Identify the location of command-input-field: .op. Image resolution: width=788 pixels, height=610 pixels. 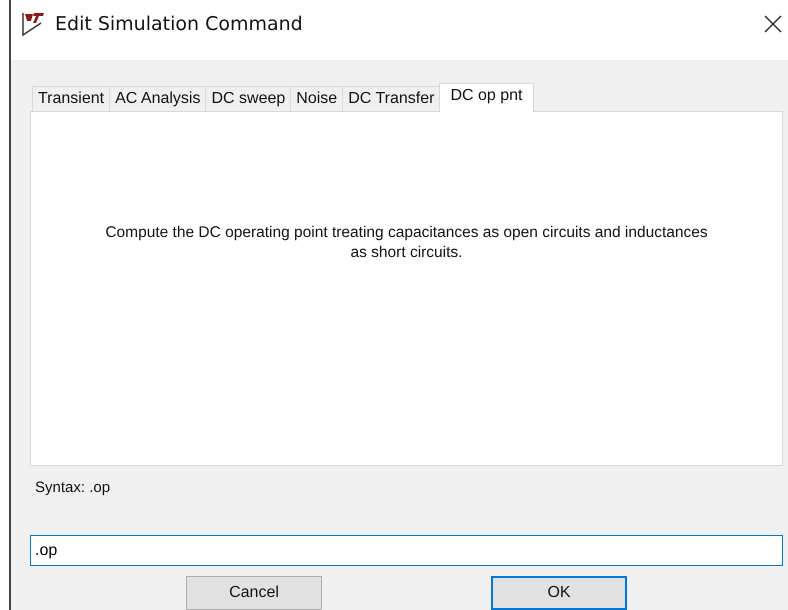
(406, 550).